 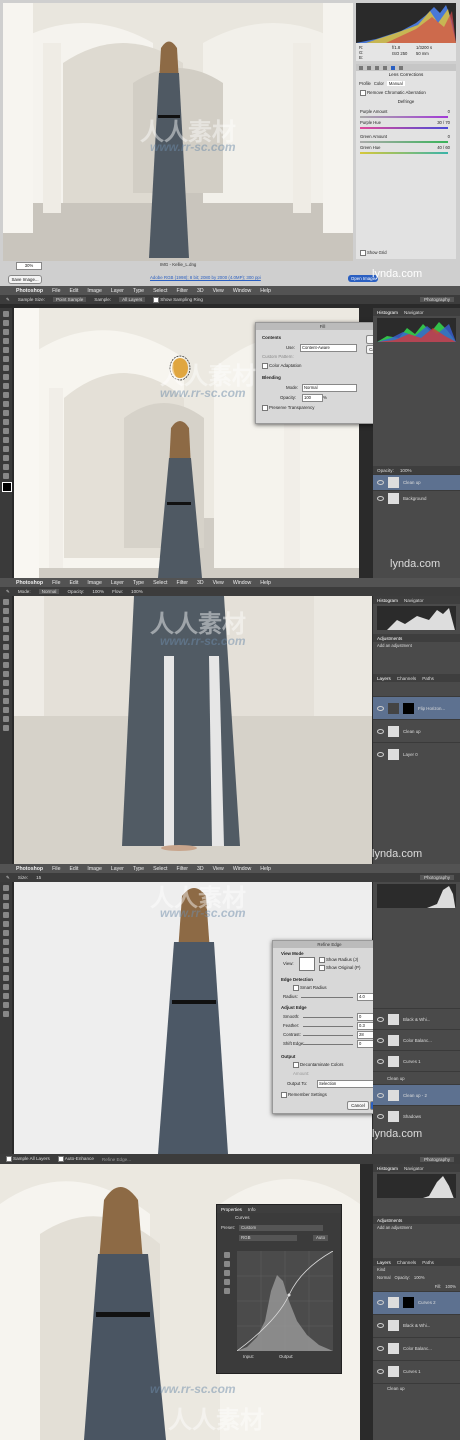 What do you see at coordinates (160, 583) in the screenshot?
I see `menu-select: Select` at bounding box center [160, 583].